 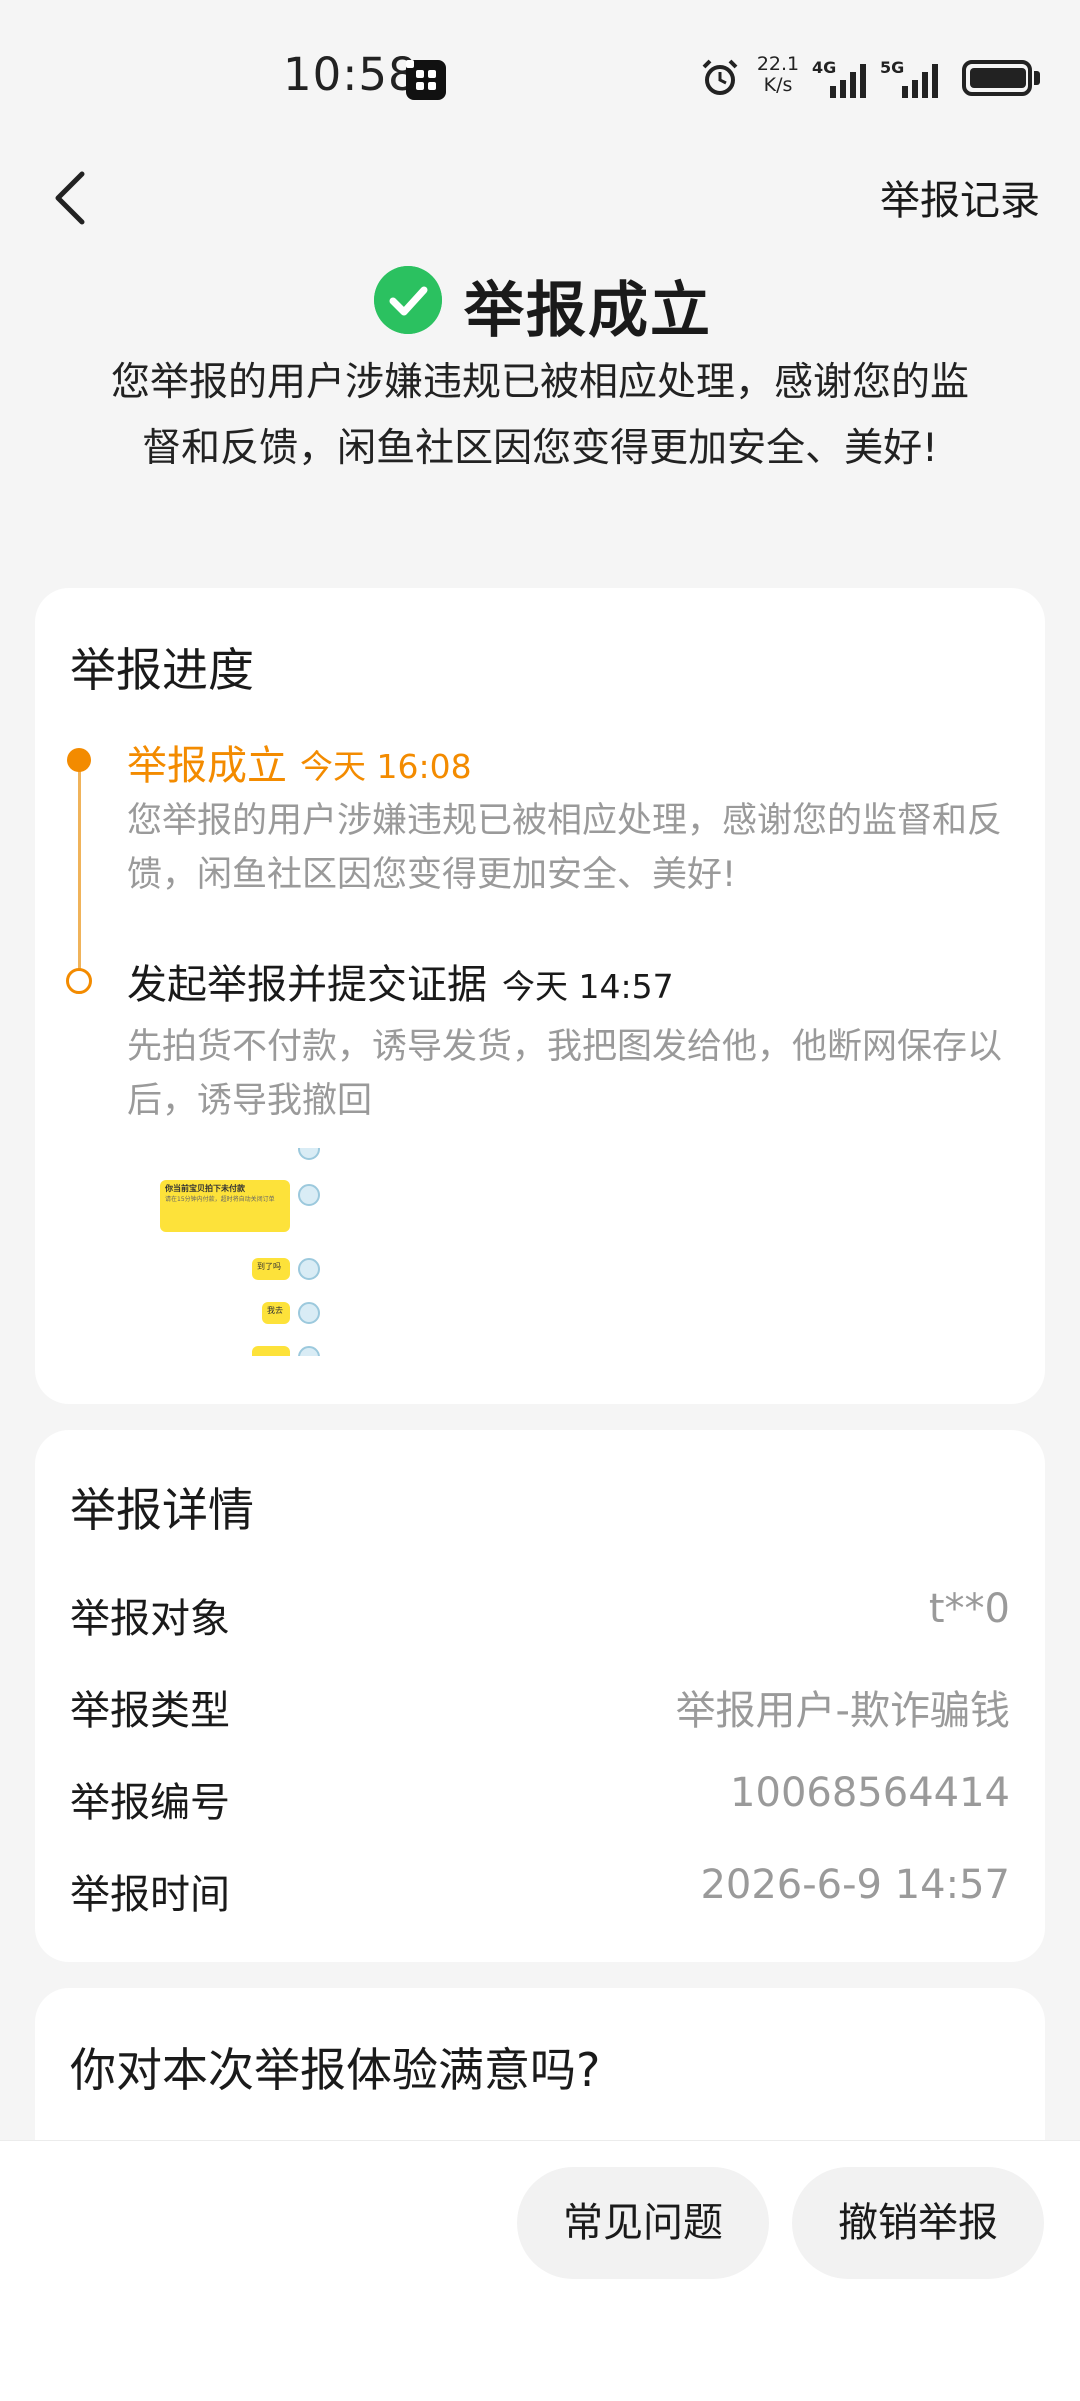 I want to click on status-time: 10:58, so click(x=350, y=74).